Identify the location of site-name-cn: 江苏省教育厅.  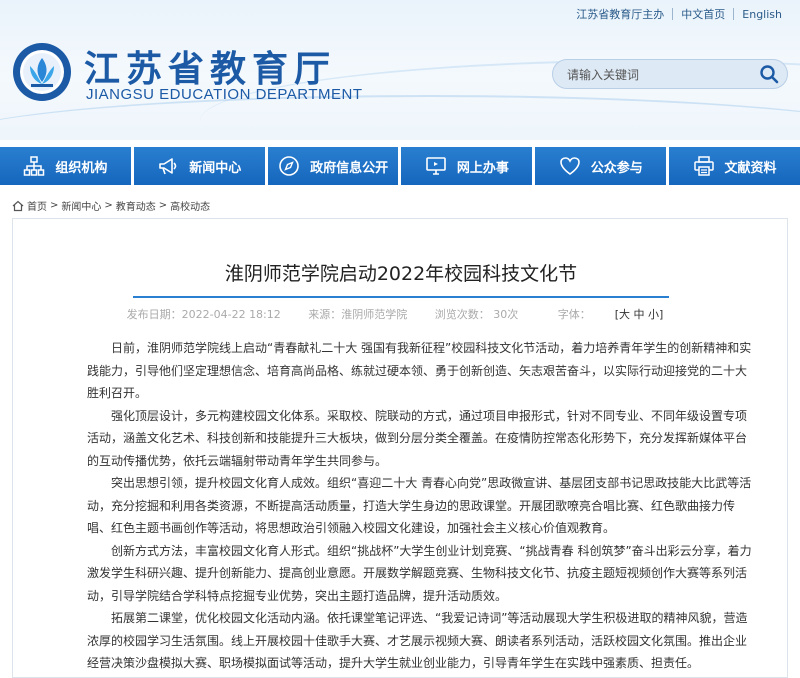
(210, 66).